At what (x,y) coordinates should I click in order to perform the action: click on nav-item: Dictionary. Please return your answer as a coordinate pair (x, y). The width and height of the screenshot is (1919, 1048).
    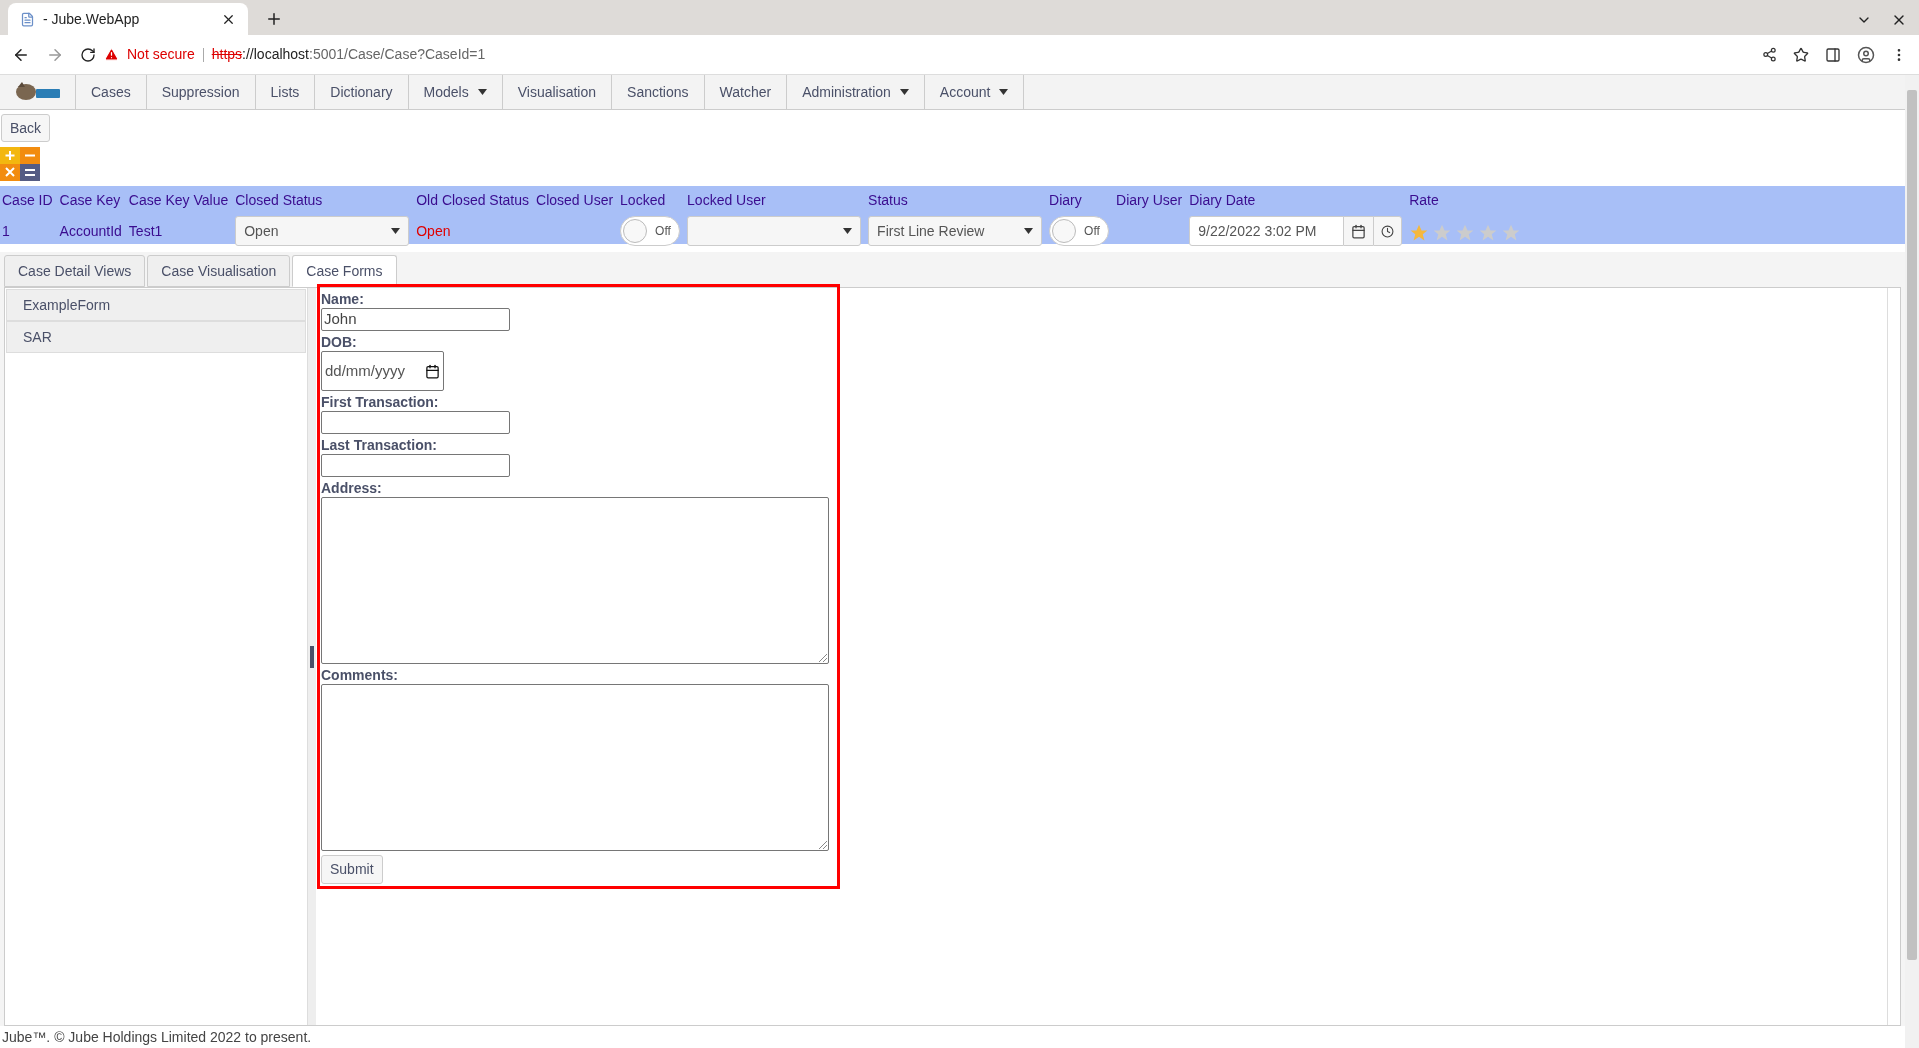
    Looking at the image, I should click on (362, 92).